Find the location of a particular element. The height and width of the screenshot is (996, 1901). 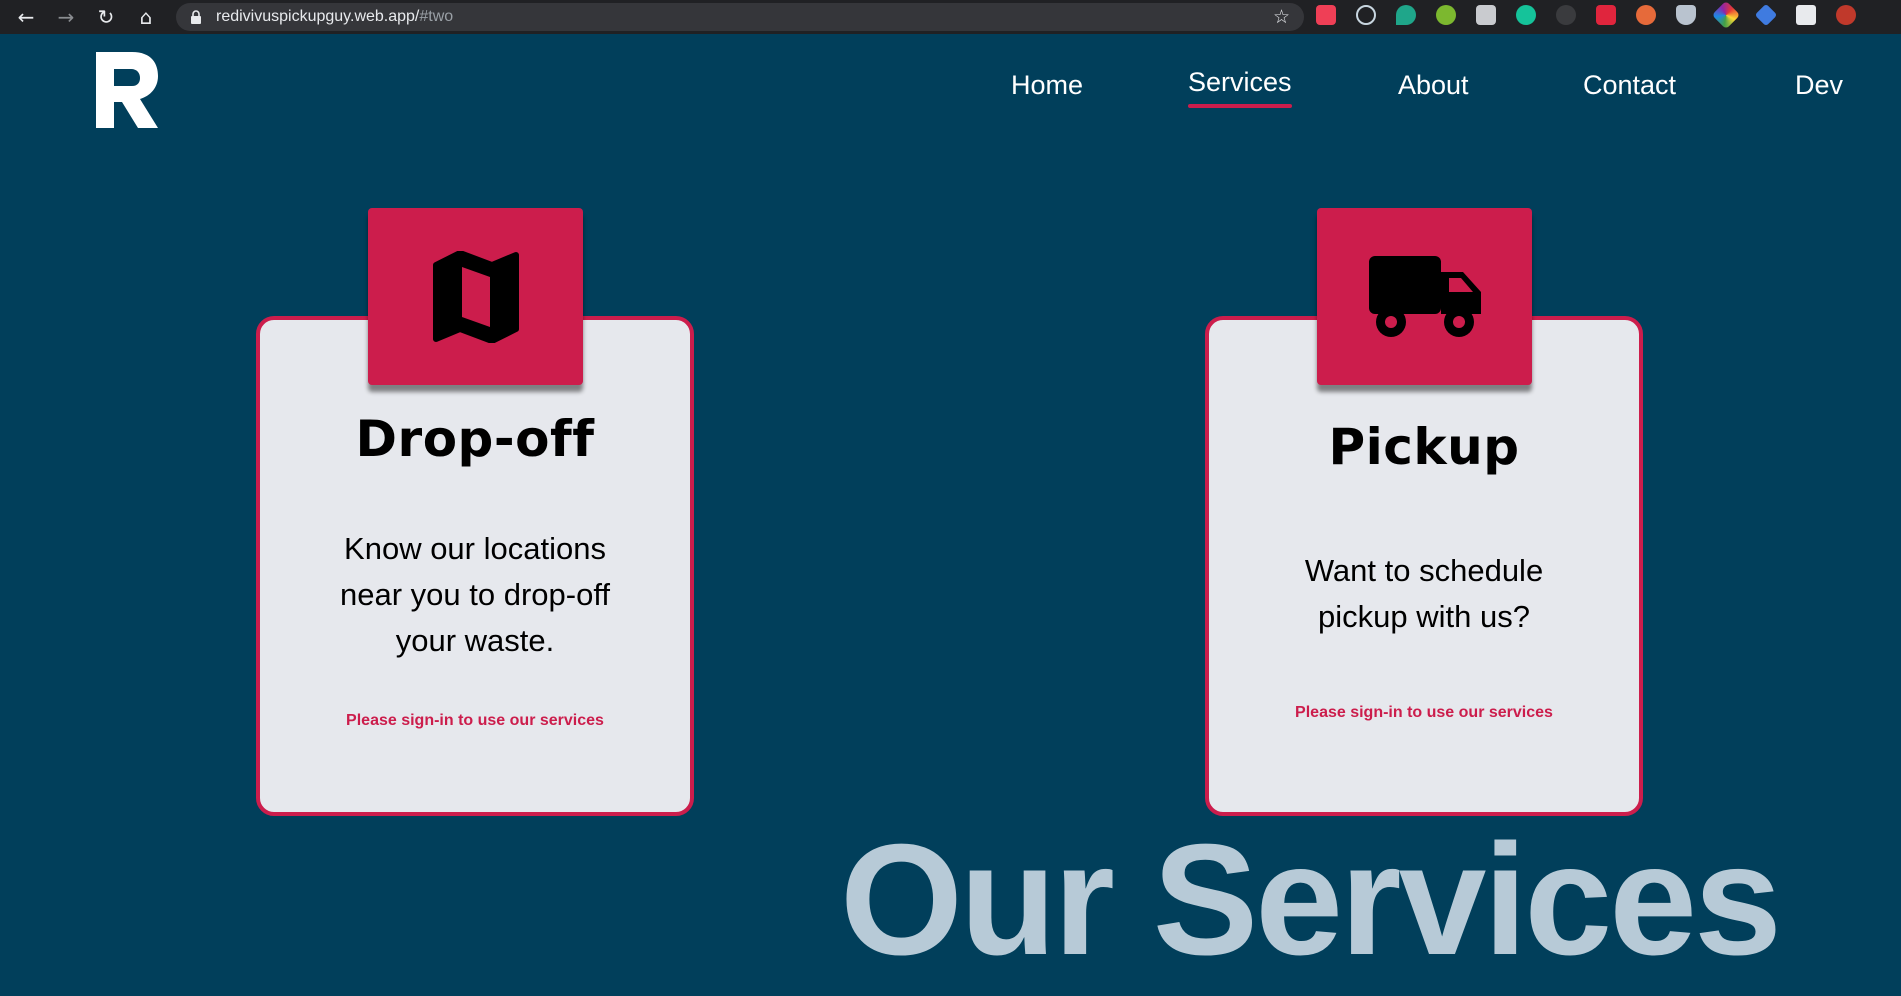

reload-icon: ↻ is located at coordinates (106, 17).